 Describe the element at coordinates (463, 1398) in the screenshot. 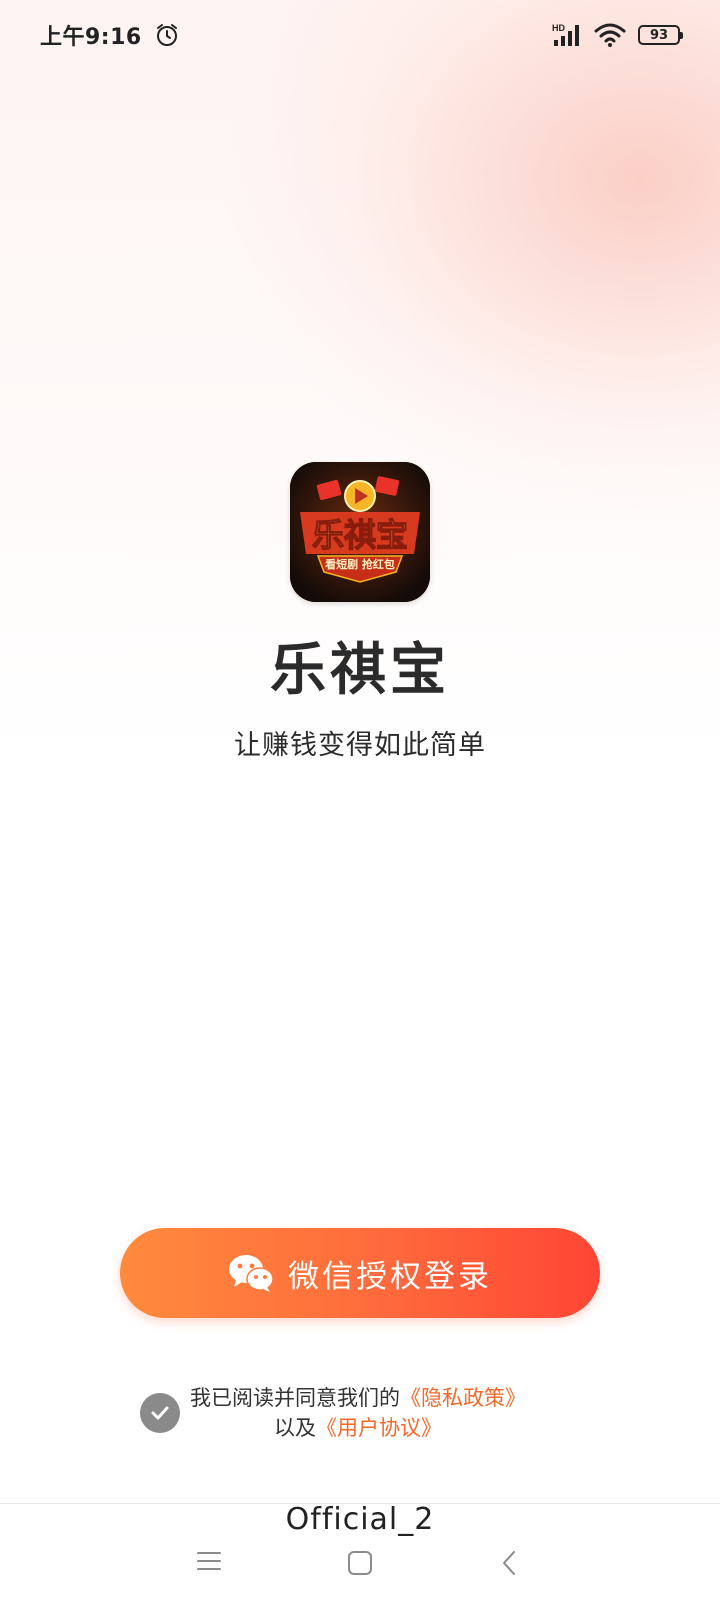

I see `privacy-policy-link: 《隐私政策》` at that location.